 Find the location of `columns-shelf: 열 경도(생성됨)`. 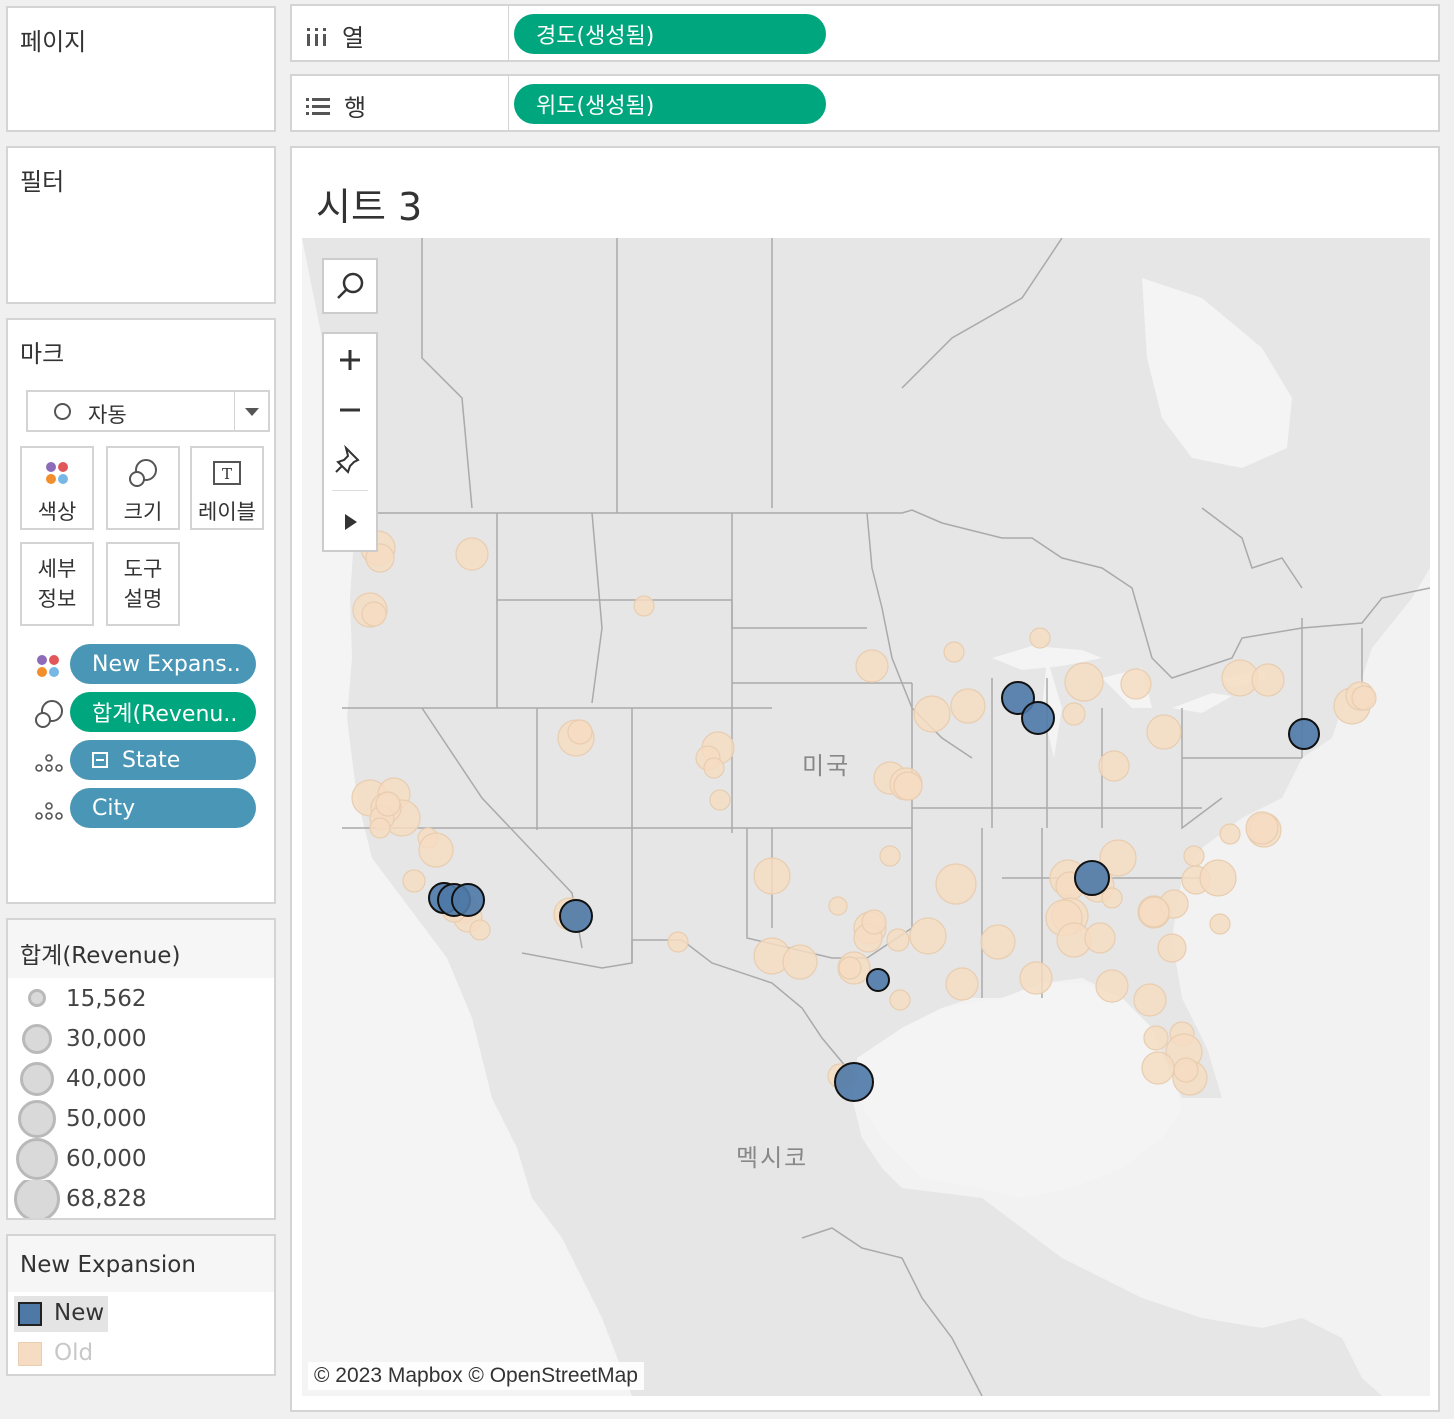

columns-shelf: 열 경도(생성됨) is located at coordinates (865, 33).